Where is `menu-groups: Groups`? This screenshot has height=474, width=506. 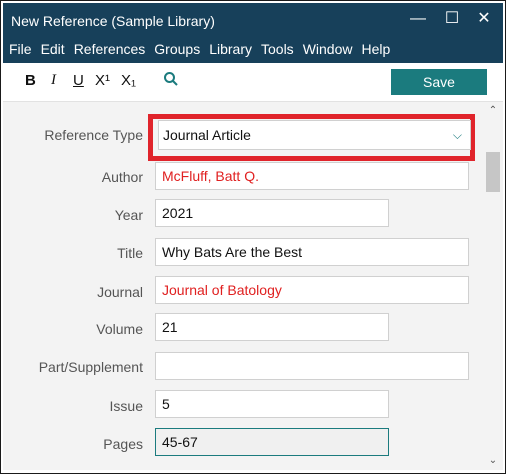 menu-groups: Groups is located at coordinates (177, 51).